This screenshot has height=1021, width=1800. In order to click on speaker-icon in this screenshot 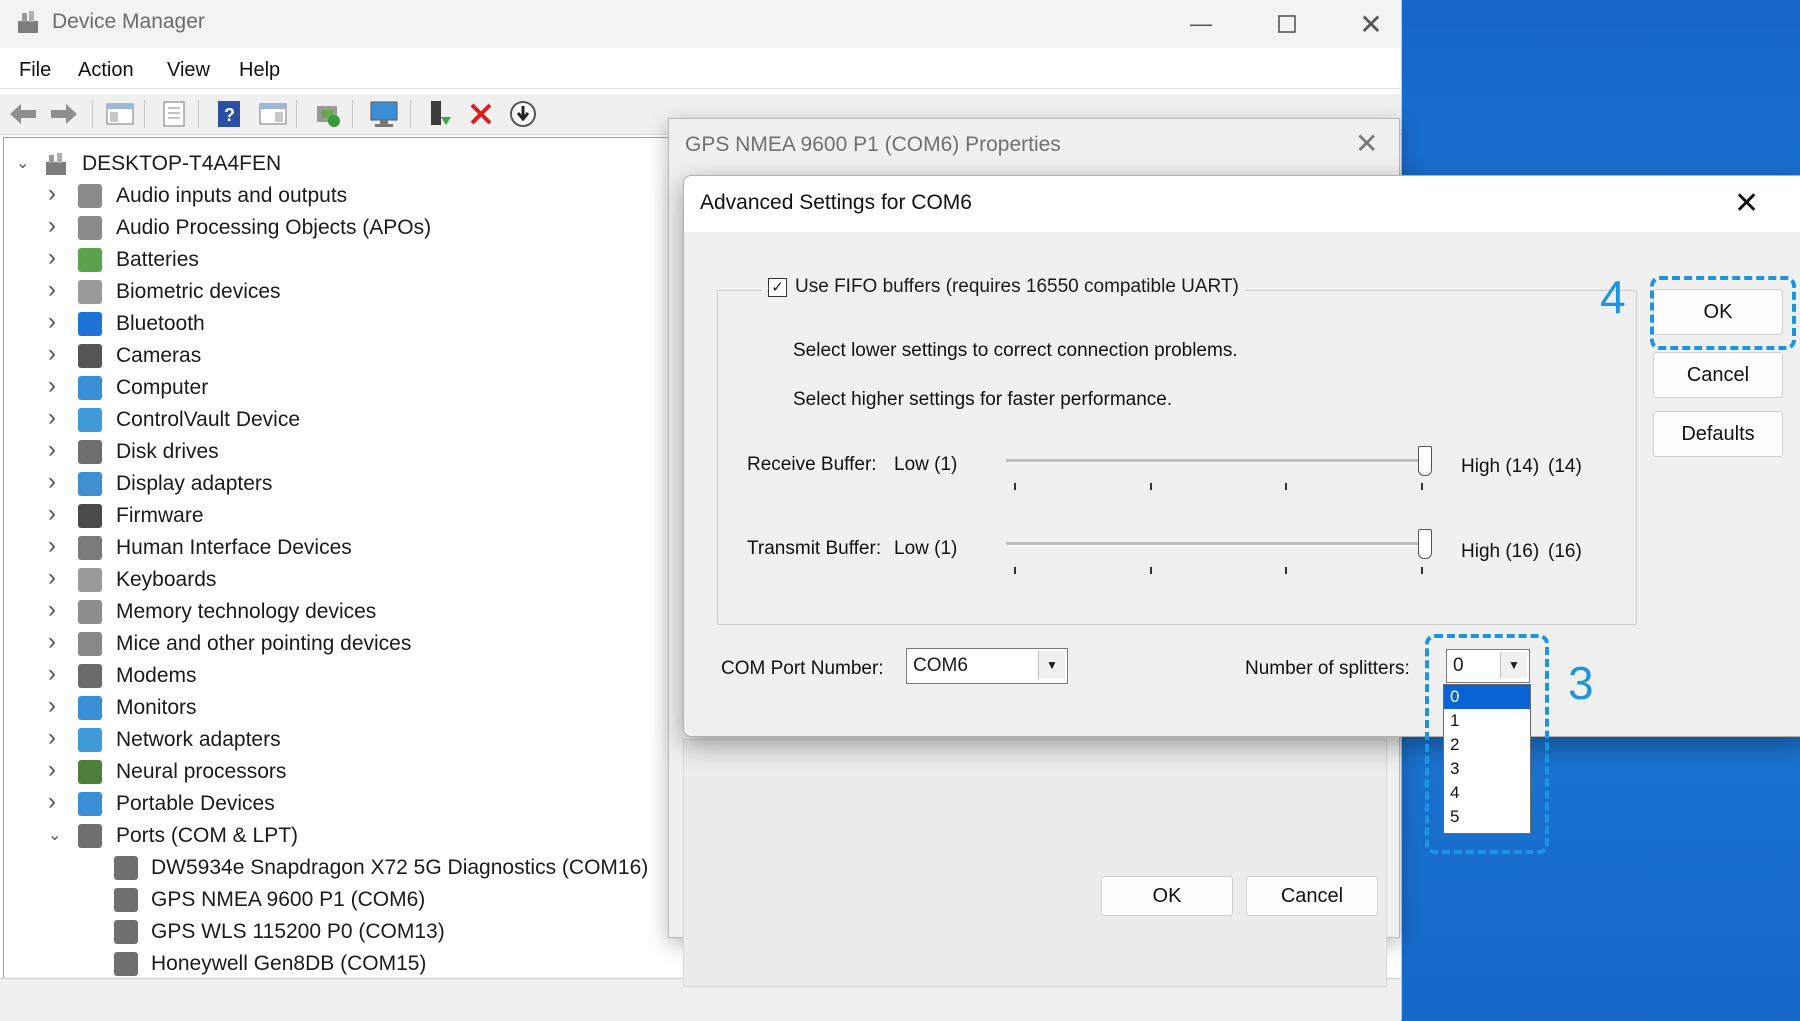, I will do `click(90, 196)`.